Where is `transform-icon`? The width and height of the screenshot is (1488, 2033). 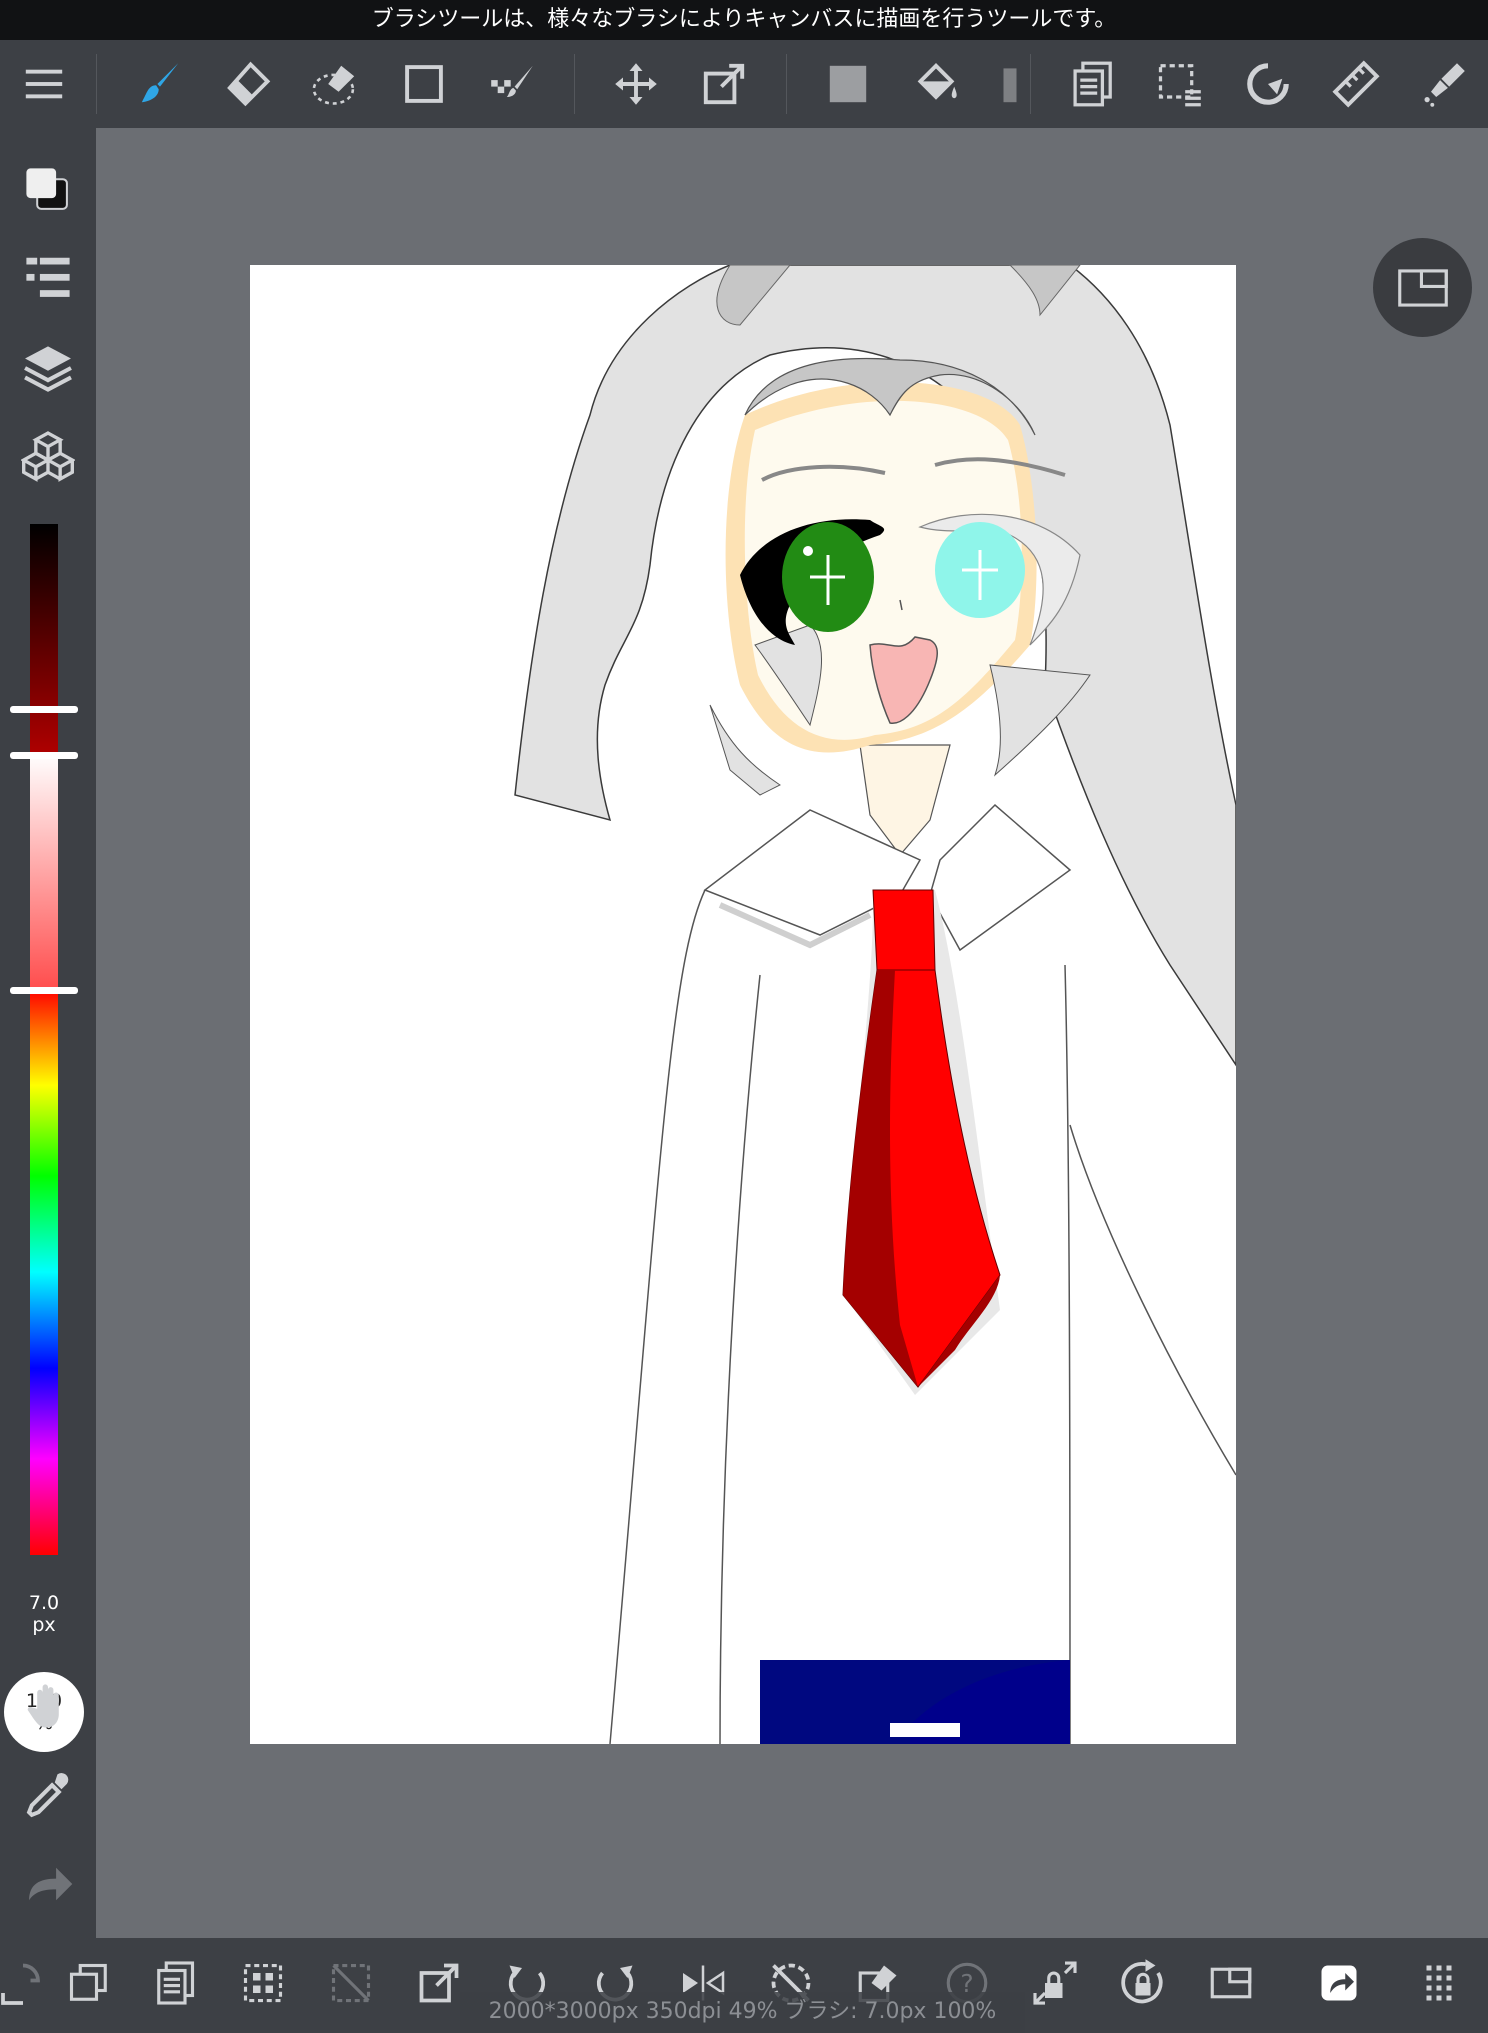
transform-icon is located at coordinates (724, 84).